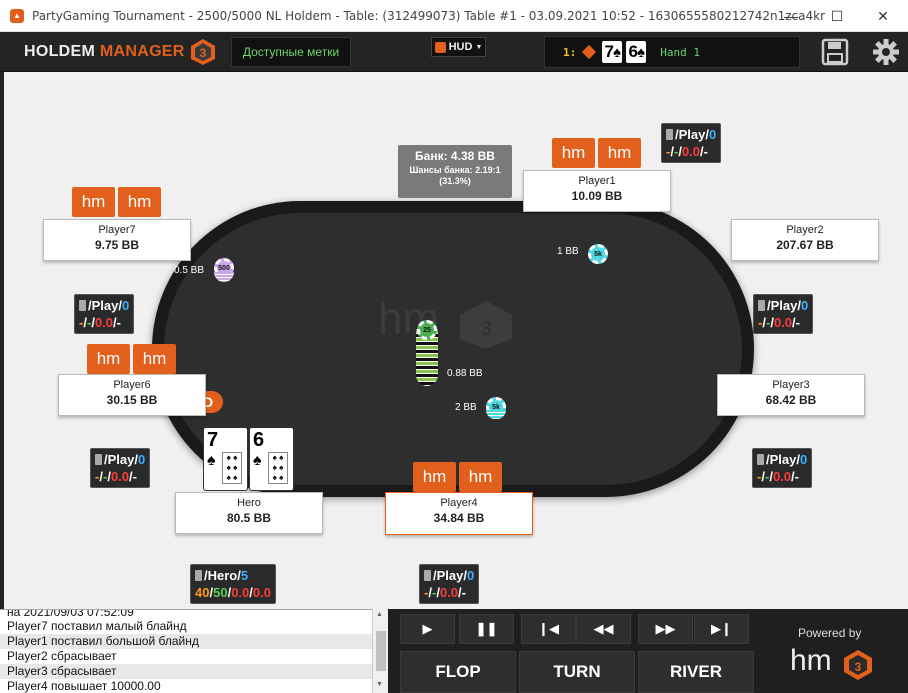 Image resolution: width=908 pixels, height=693 pixels. I want to click on seat-player3: Player3 68.42 BB, so click(791, 395).